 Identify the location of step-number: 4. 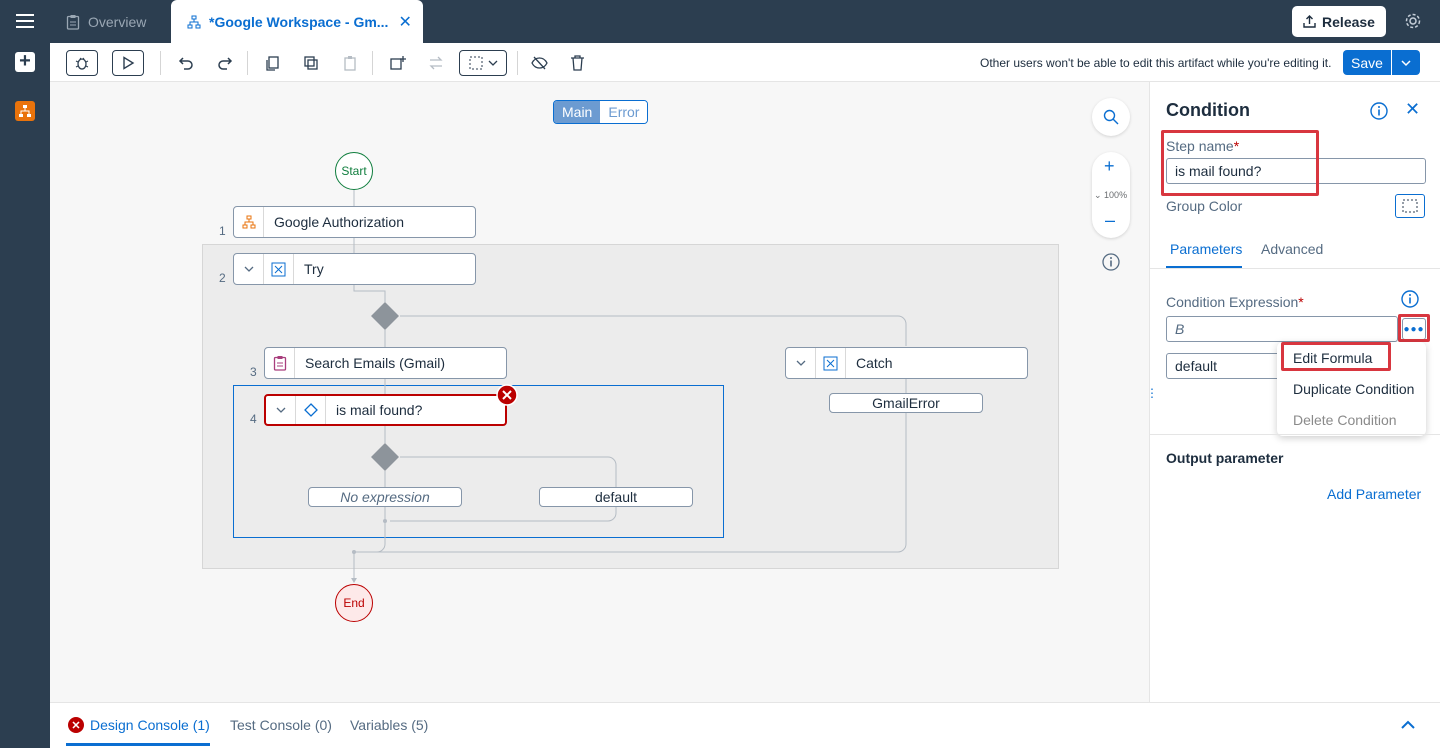
(253, 419).